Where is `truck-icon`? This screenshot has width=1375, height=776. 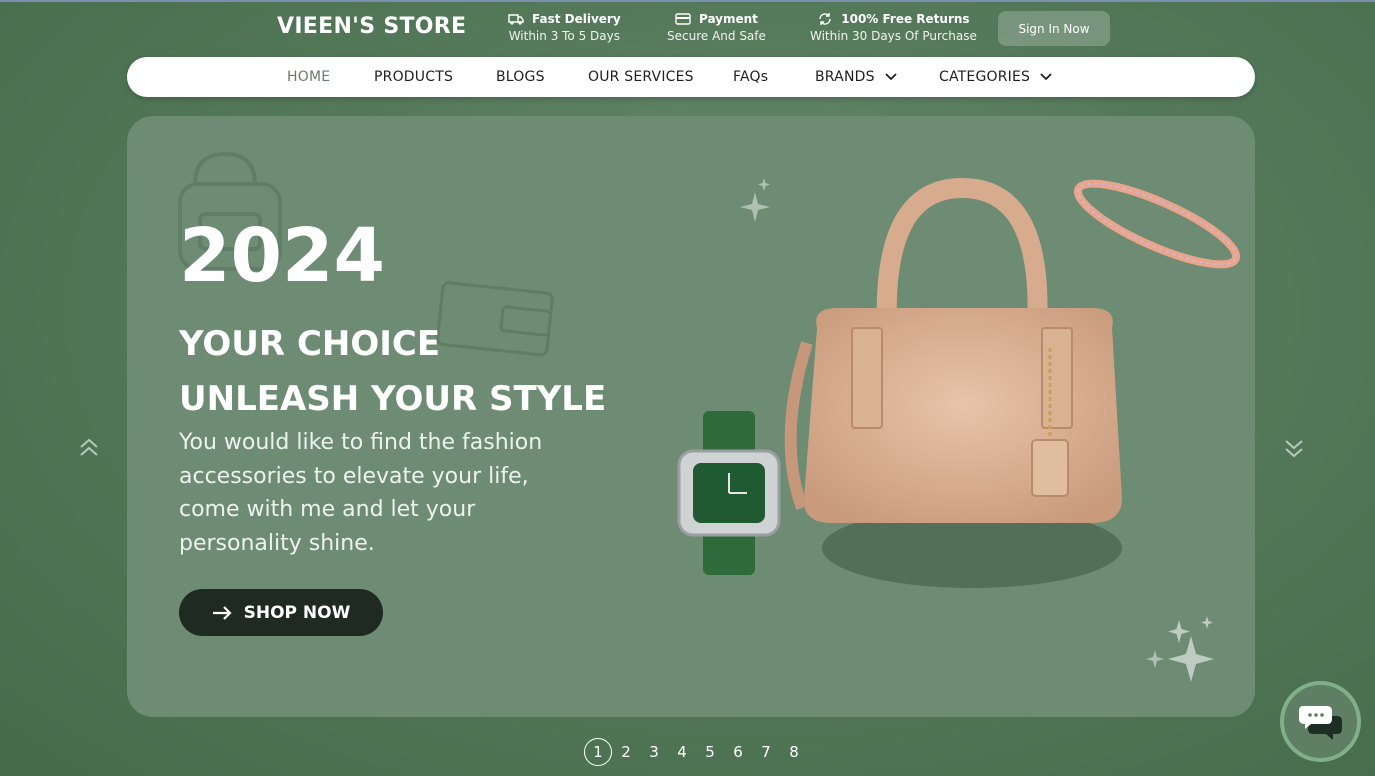 truck-icon is located at coordinates (516, 19).